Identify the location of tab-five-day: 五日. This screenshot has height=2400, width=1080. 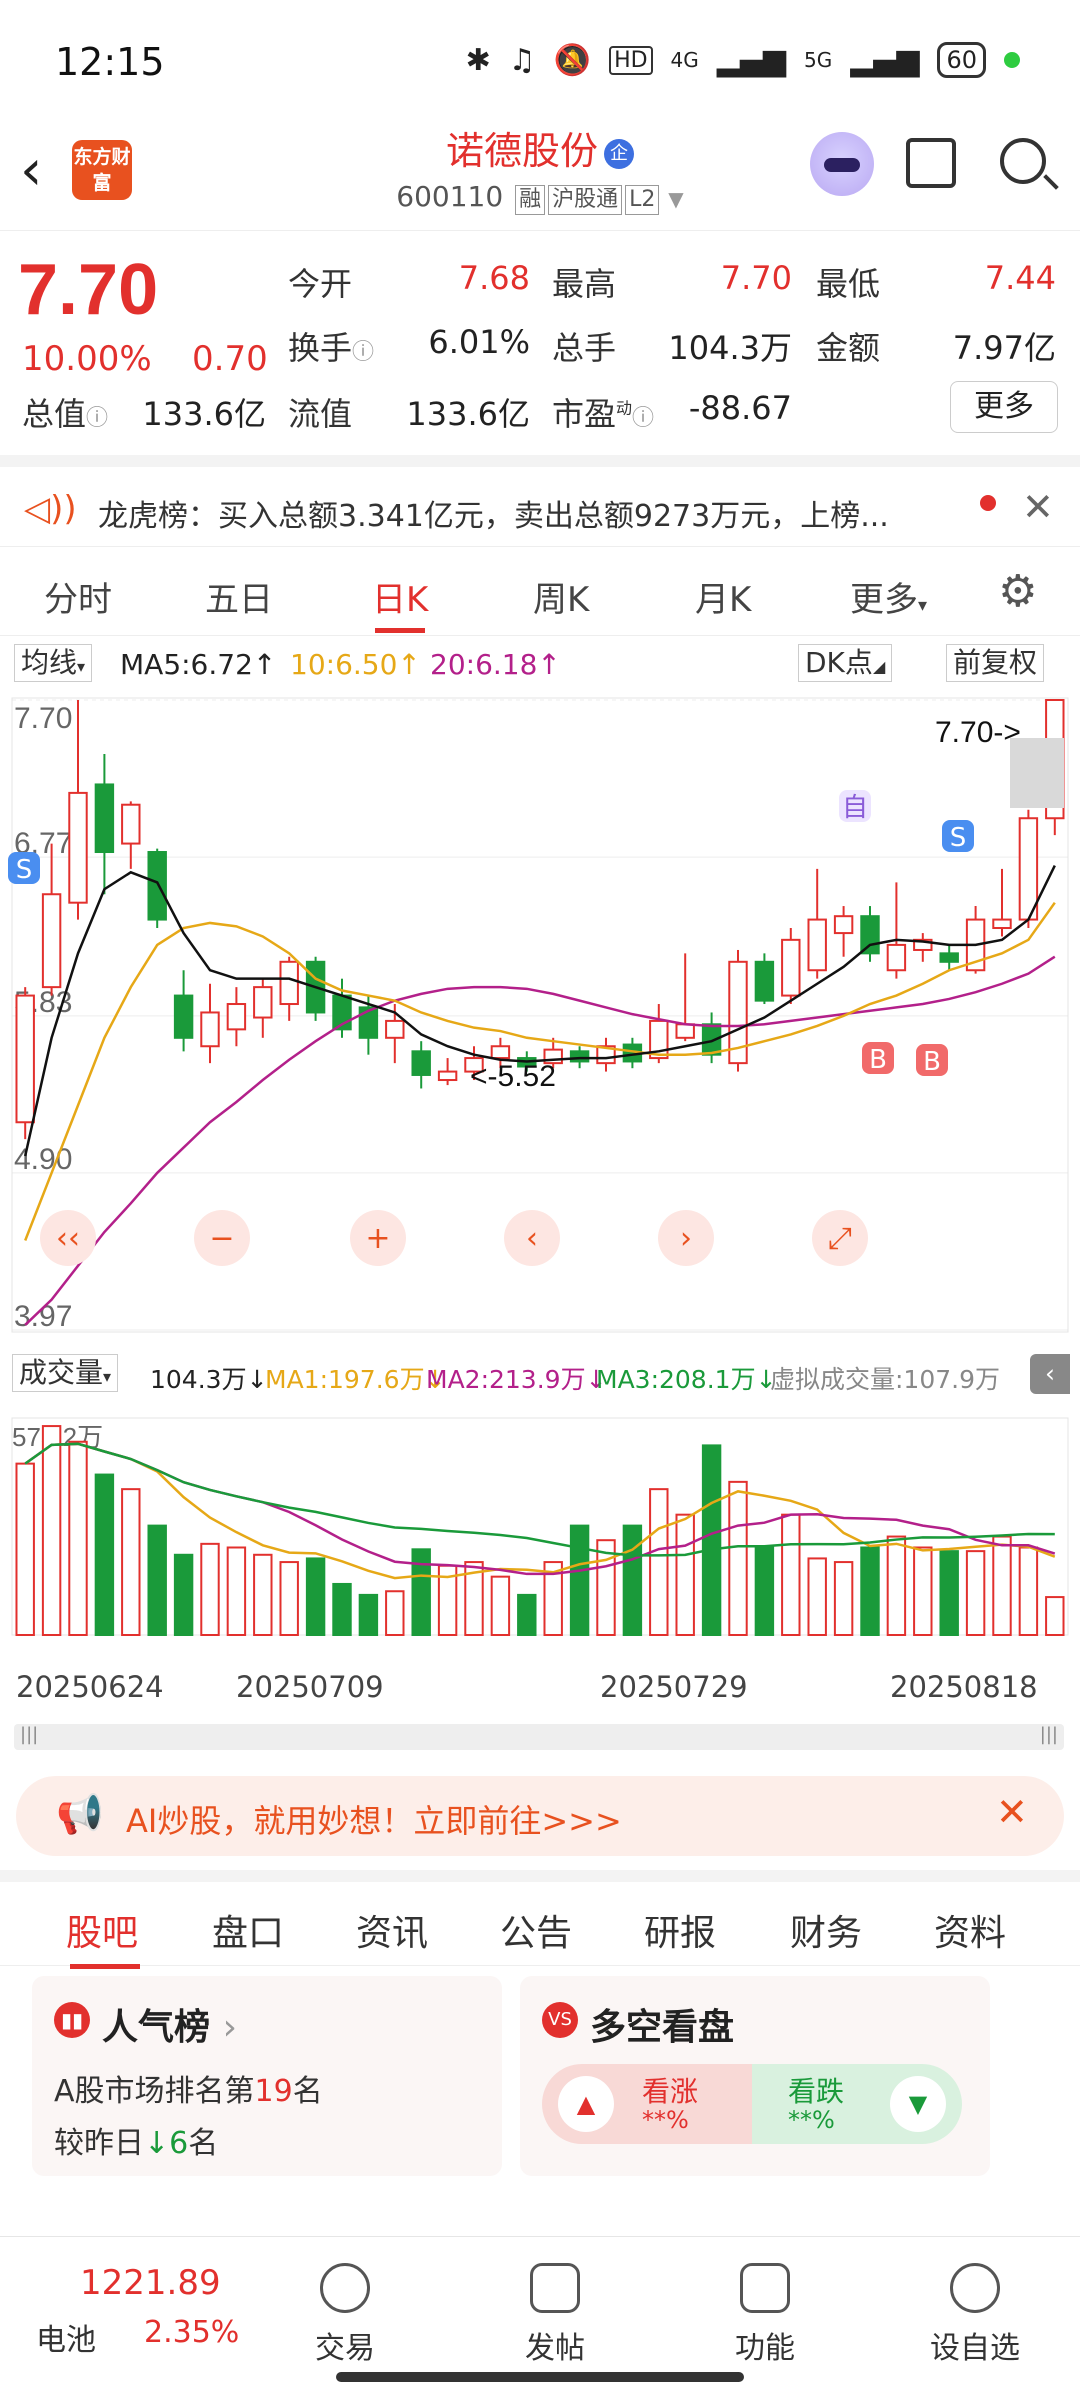
(239, 596).